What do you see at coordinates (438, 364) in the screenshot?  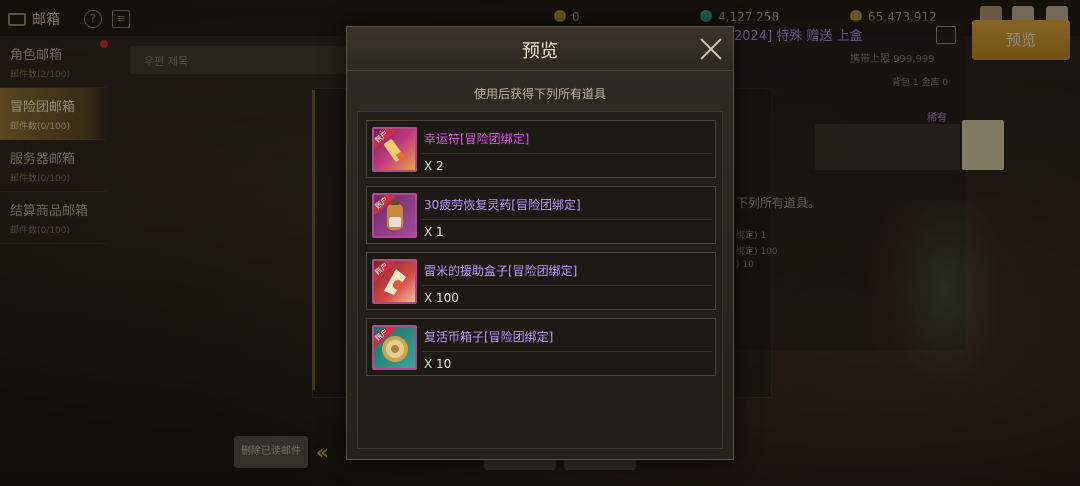 I see `item-quantity: X 10` at bounding box center [438, 364].